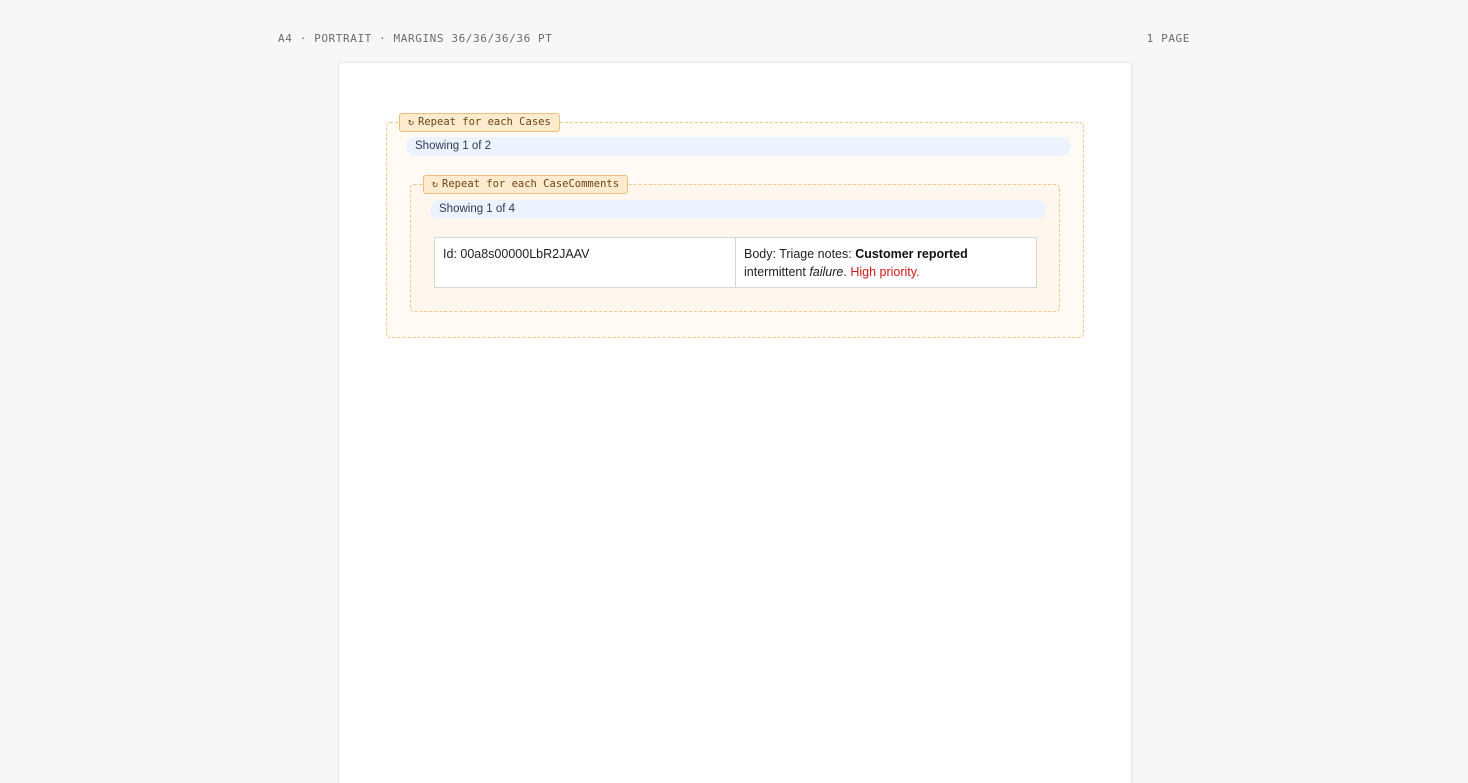 This screenshot has width=1468, height=783. What do you see at coordinates (738, 209) in the screenshot?
I see `showing-indicator-casecomments: Showing 1 of 4` at bounding box center [738, 209].